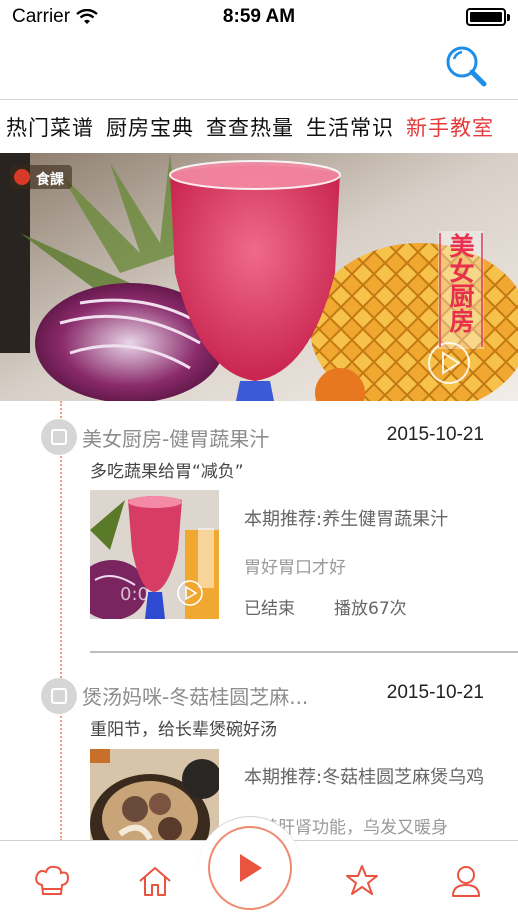 This screenshot has height=920, width=518. What do you see at coordinates (250, 127) in the screenshot?
I see `tab-calorie-check: 查查热量` at bounding box center [250, 127].